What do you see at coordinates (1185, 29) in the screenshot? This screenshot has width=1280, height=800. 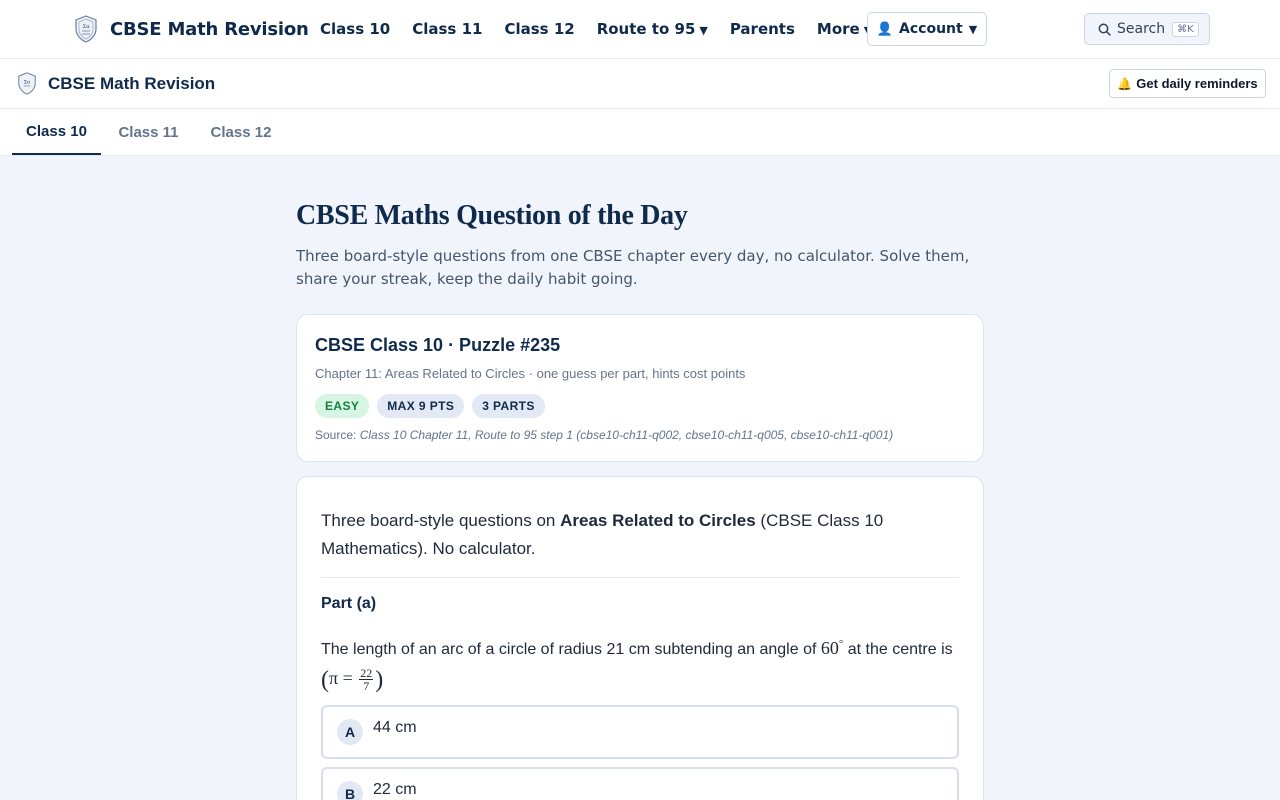 I see `search-shortcut: ⌘K` at bounding box center [1185, 29].